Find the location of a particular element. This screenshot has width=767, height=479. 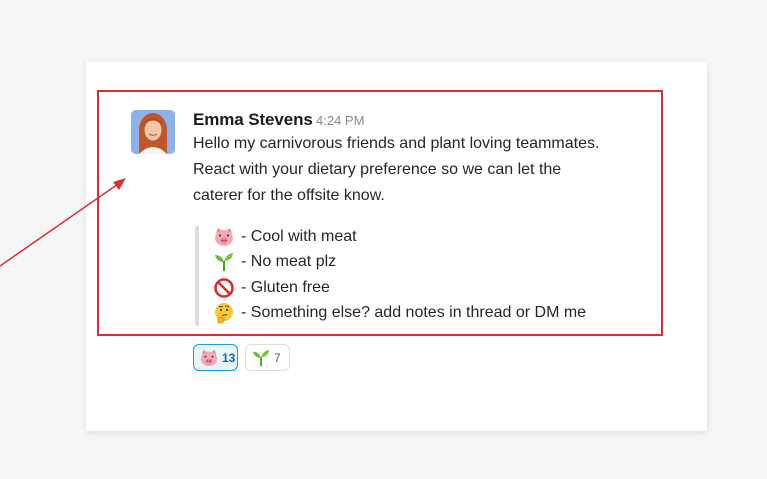

reaction-count: 7 is located at coordinates (277, 357).